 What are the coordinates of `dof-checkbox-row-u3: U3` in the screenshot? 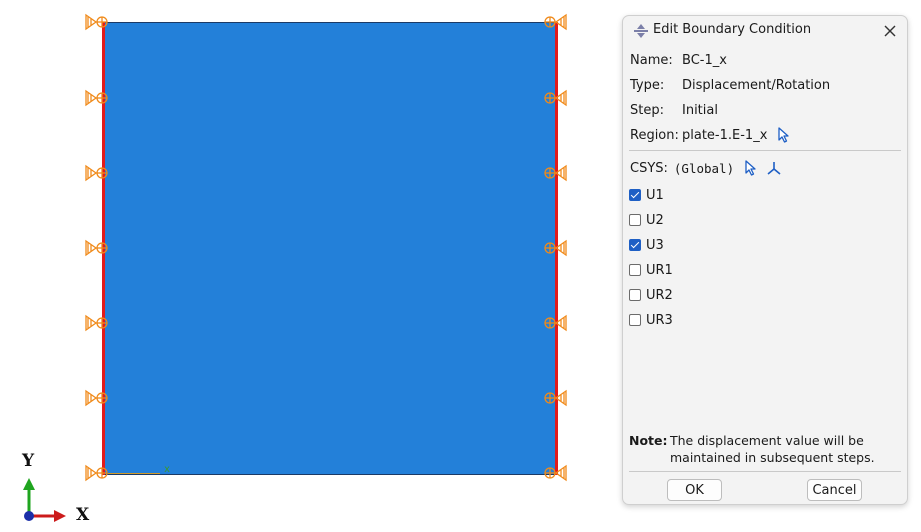 It's located at (646, 245).